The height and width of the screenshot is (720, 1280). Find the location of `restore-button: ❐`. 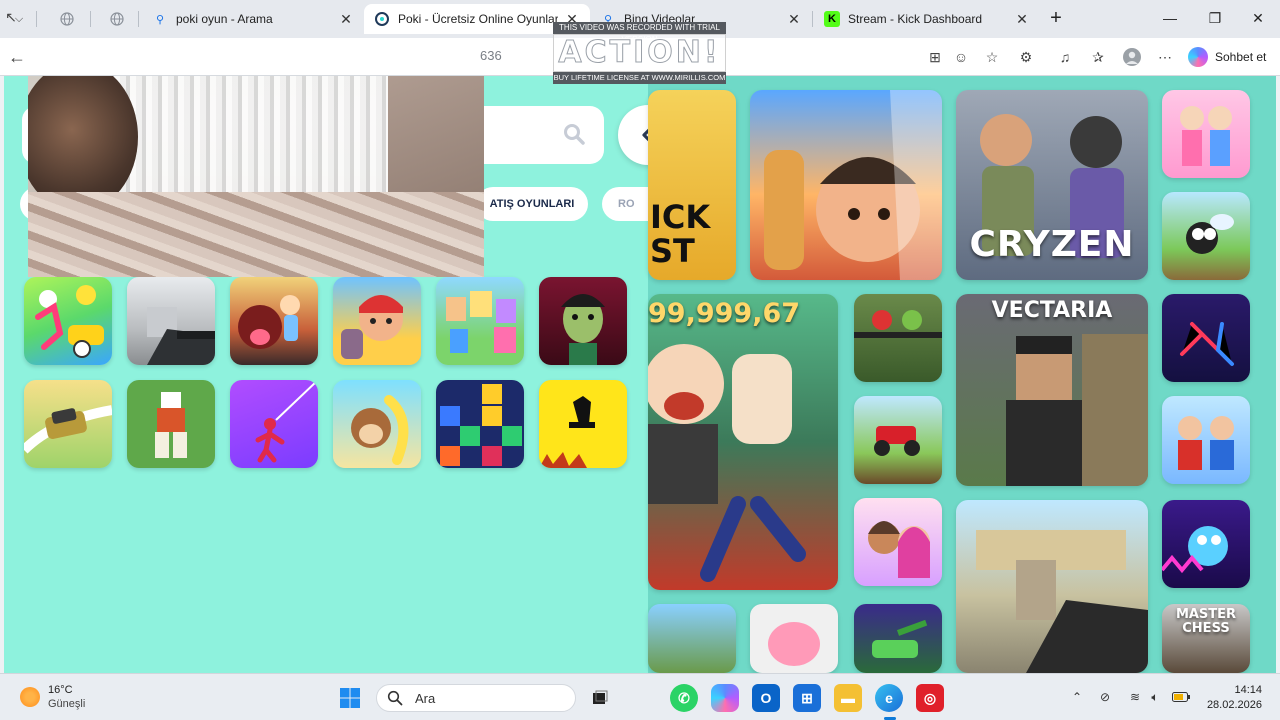

restore-button: ❐ is located at coordinates (1215, 18).